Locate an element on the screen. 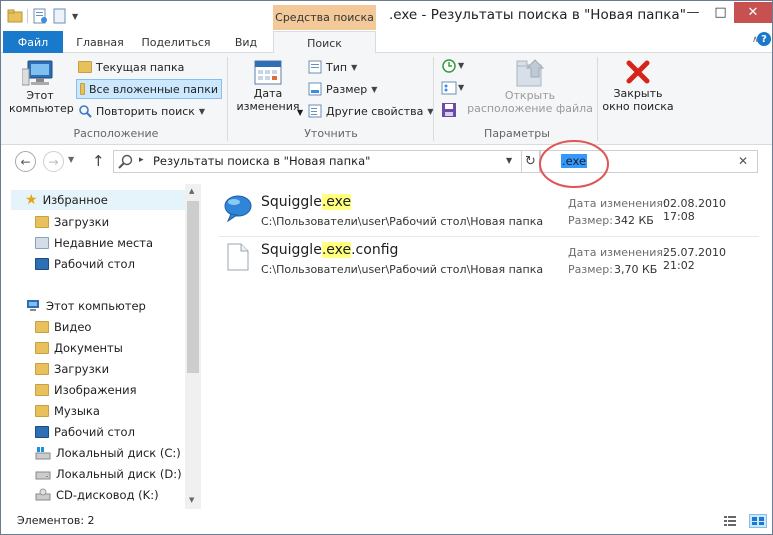 Image resolution: width=773 pixels, height=535 pixels. close-search-label: Закрыть окно поиска is located at coordinates (638, 100).